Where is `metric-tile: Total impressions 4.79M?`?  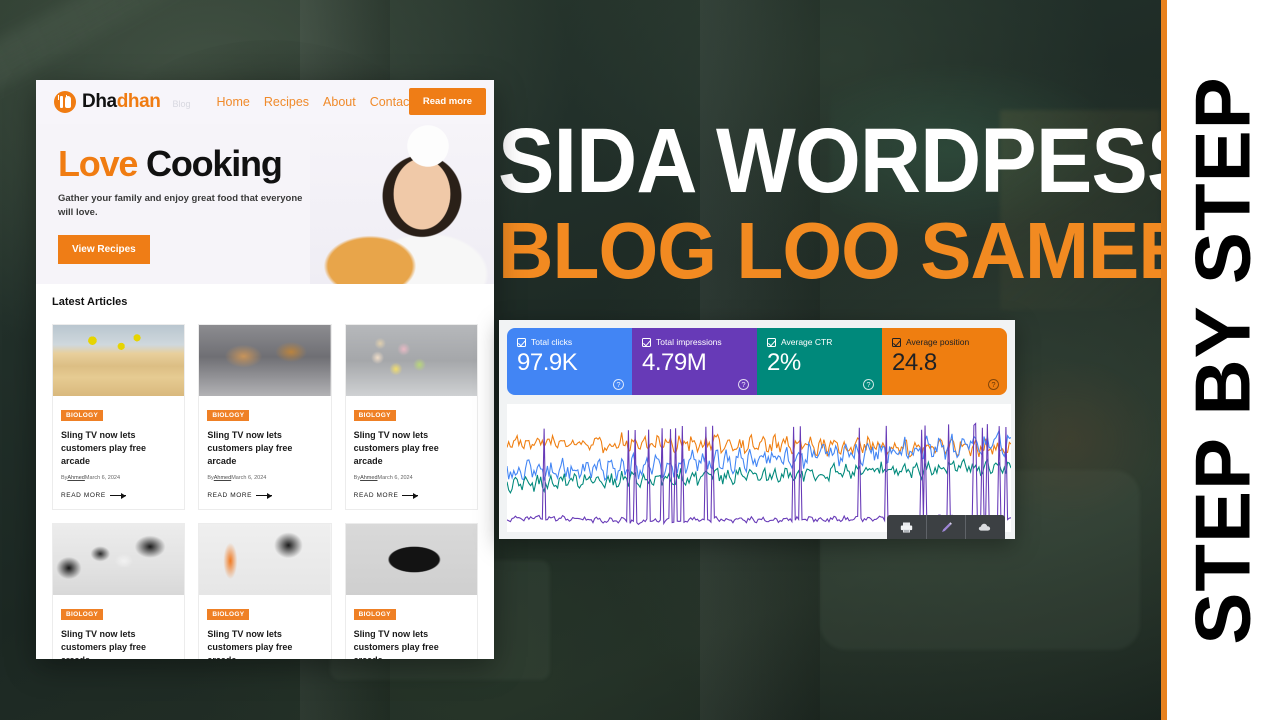
metric-tile: Total impressions 4.79M? is located at coordinates (694, 361).